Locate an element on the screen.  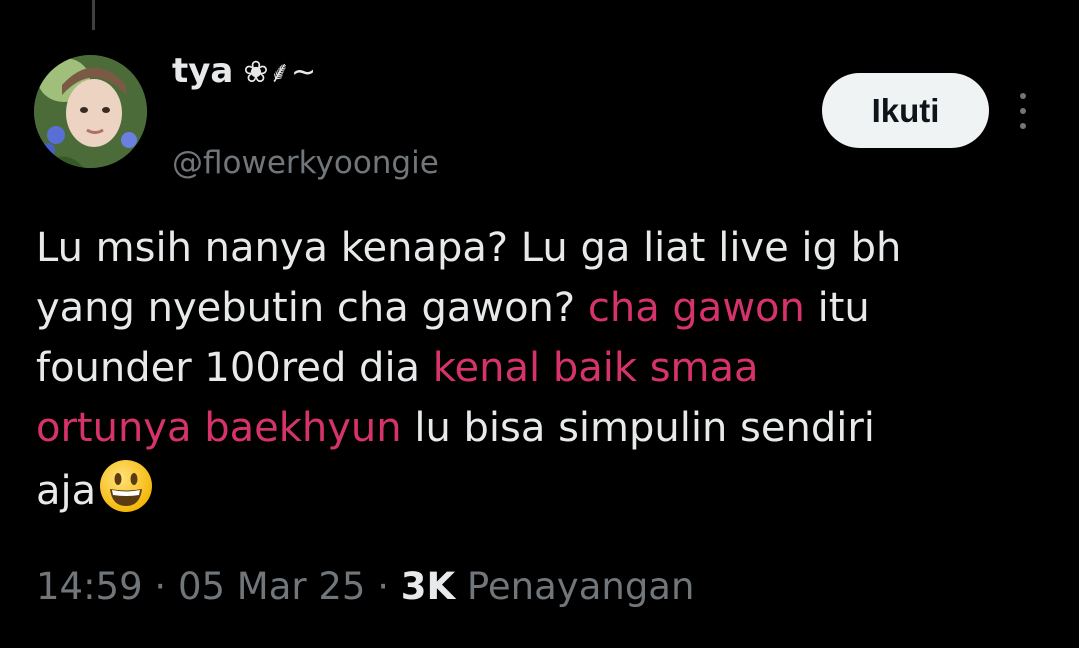
views-label: Penayangan is located at coordinates (580, 586).